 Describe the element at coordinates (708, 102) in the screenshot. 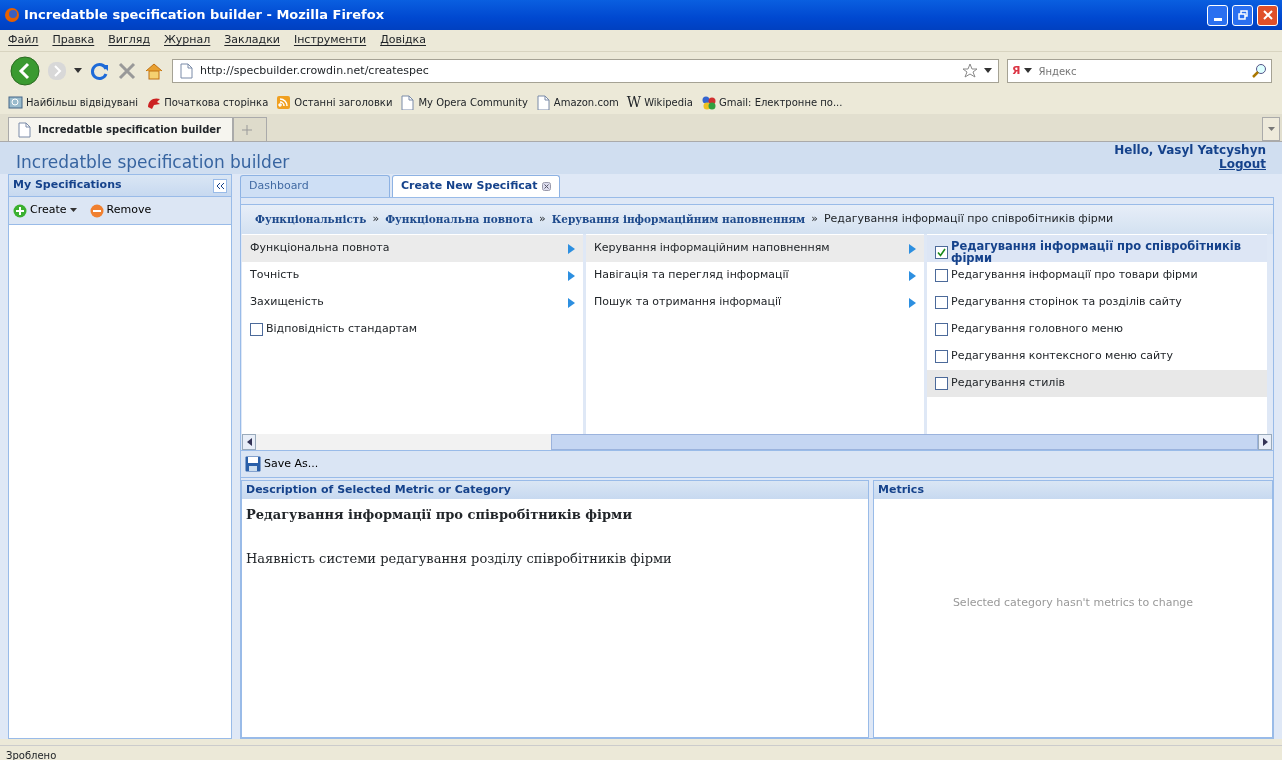

I see `colored-dots-icon` at that location.